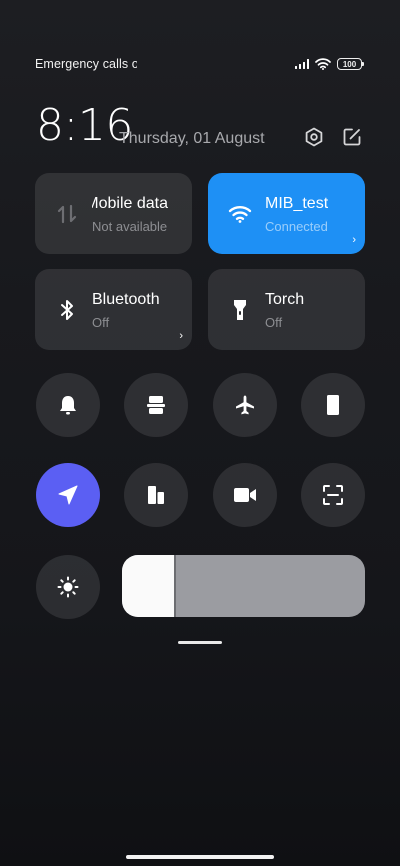  Describe the element at coordinates (200, 642) in the screenshot. I see `panel-drag-handle` at that location.